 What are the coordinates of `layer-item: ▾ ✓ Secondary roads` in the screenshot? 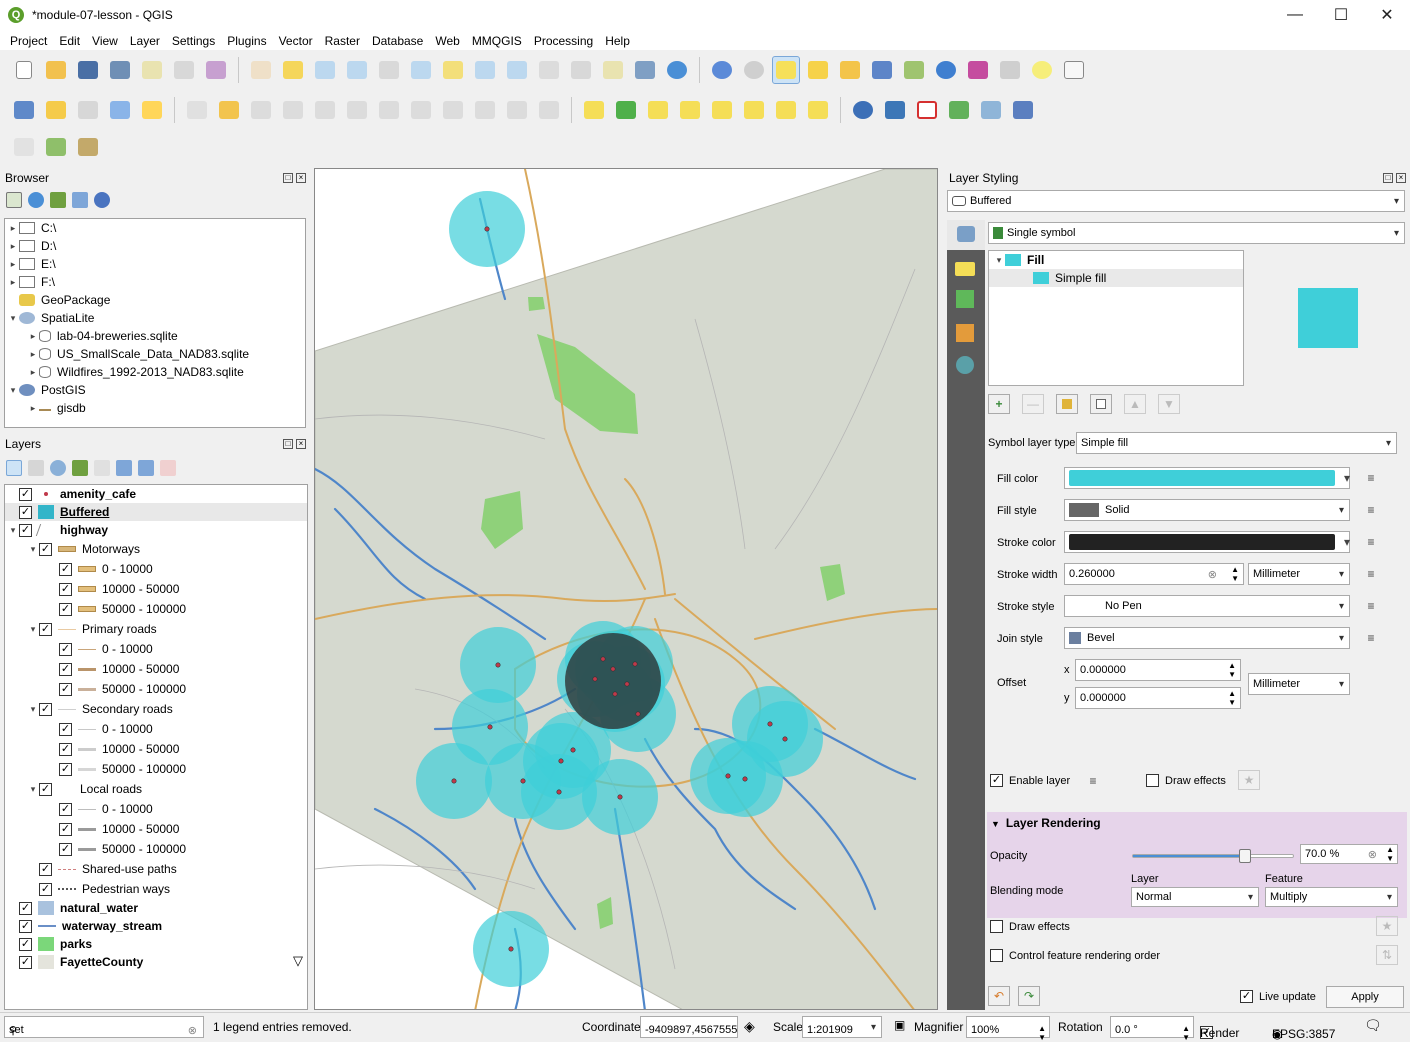 It's located at (156, 709).